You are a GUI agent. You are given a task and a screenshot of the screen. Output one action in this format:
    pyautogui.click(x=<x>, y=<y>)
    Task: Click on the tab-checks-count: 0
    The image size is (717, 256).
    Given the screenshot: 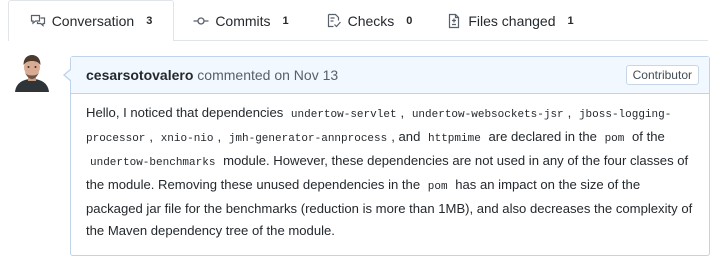 What is the action you would take?
    pyautogui.click(x=409, y=20)
    